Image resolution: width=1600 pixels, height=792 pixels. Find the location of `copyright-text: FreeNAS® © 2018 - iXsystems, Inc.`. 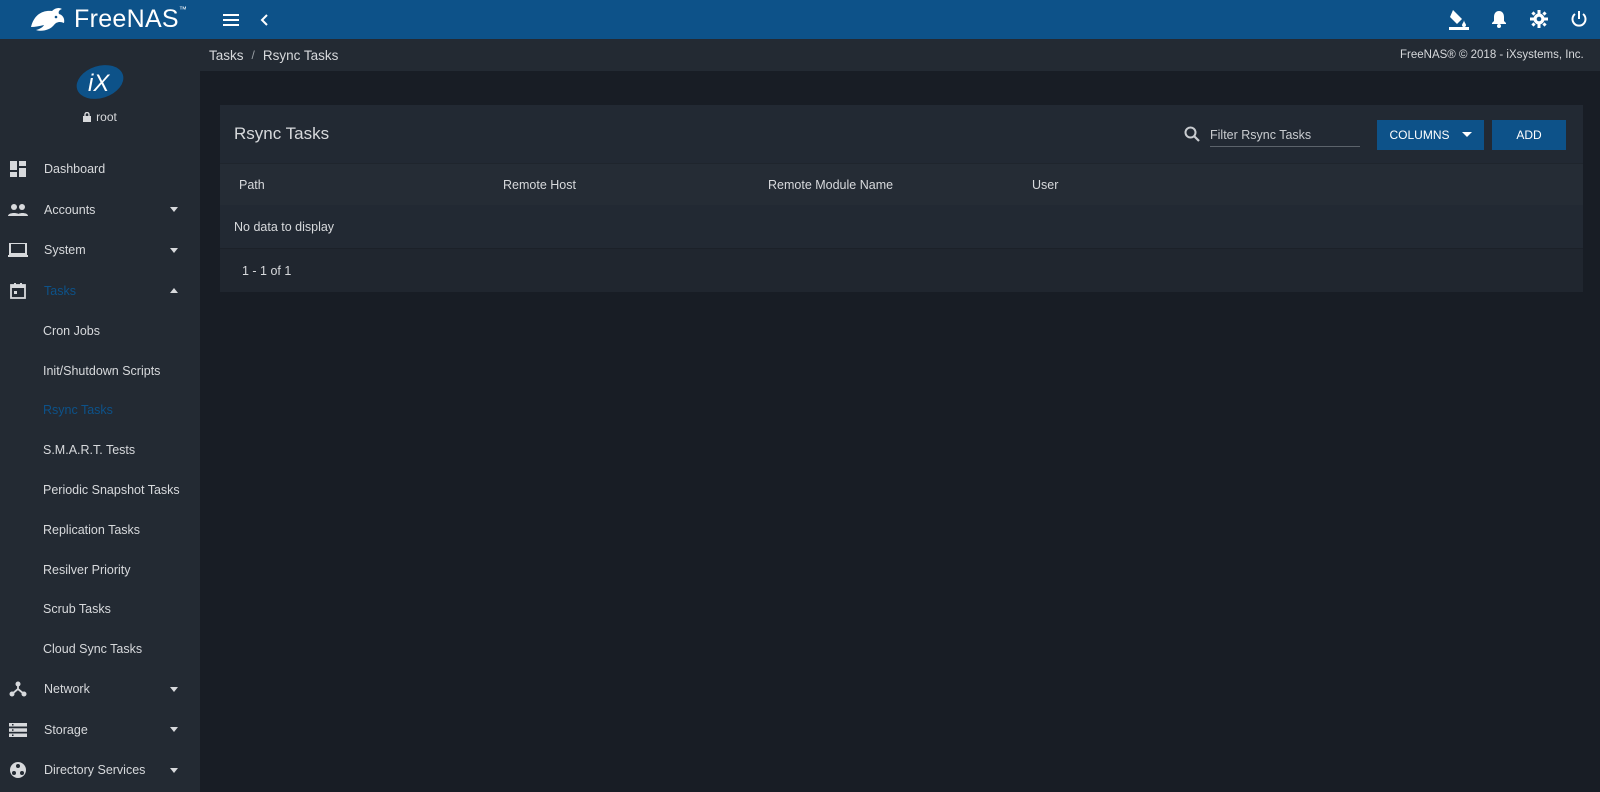

copyright-text: FreeNAS® © 2018 - iXsystems, Inc. is located at coordinates (1492, 55).